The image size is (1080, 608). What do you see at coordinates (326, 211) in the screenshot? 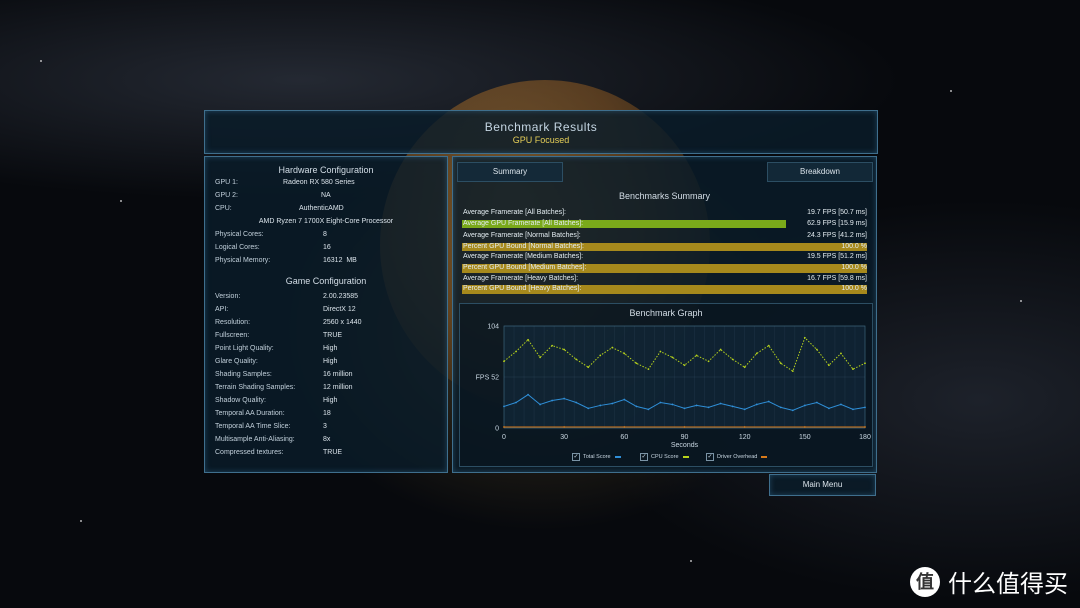
I see `cpu-row: CPU: AuthenticAMD` at bounding box center [326, 211].